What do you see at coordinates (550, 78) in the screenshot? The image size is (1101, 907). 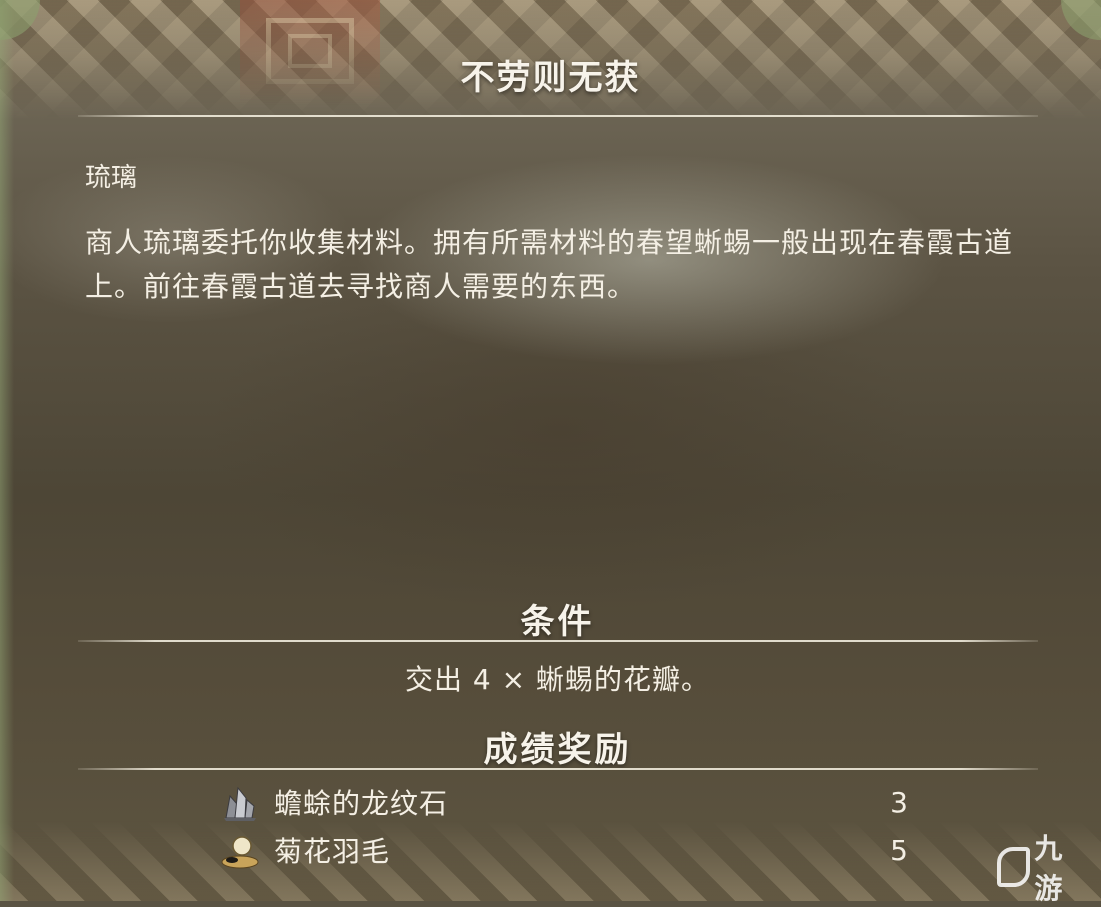 I see `quest-title: 不劳则无获` at bounding box center [550, 78].